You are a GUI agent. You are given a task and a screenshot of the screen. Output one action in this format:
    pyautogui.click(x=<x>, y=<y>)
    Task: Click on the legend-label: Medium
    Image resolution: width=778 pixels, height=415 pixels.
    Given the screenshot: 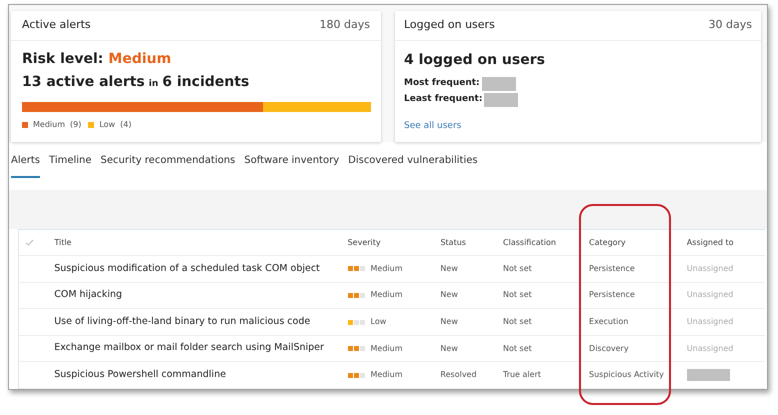 What is the action you would take?
    pyautogui.click(x=49, y=125)
    